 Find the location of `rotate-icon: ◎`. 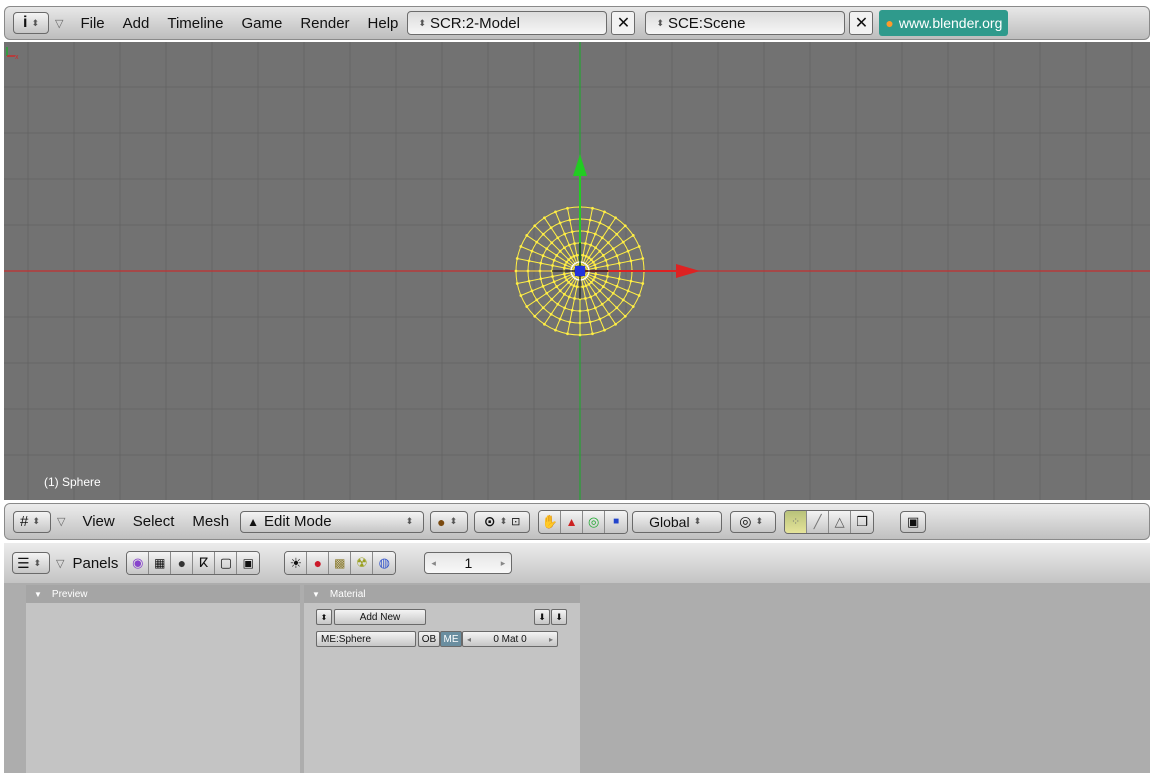

rotate-icon: ◎ is located at coordinates (594, 521).